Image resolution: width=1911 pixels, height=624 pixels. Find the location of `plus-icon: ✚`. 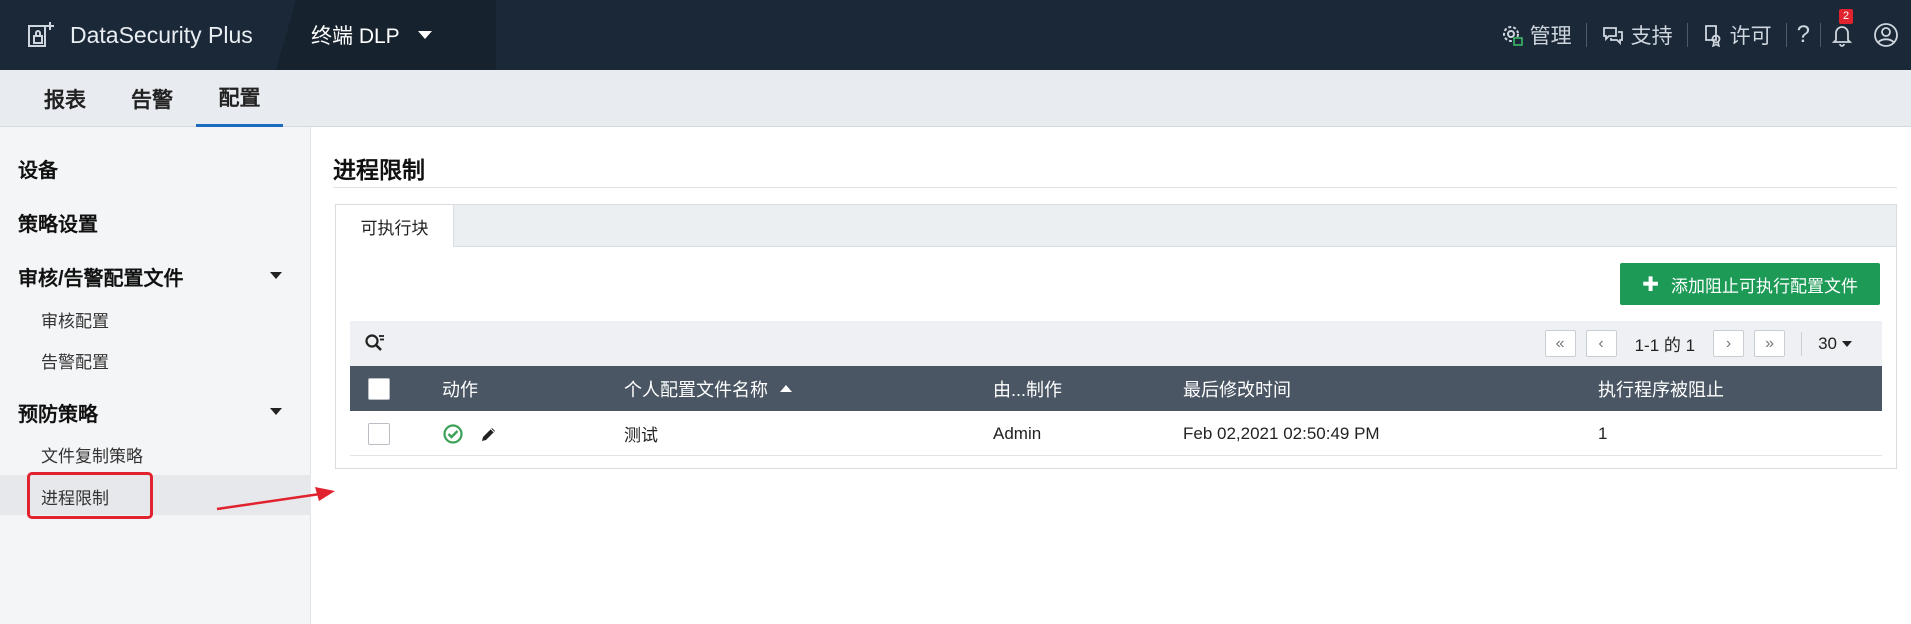

plus-icon: ✚ is located at coordinates (1650, 284).